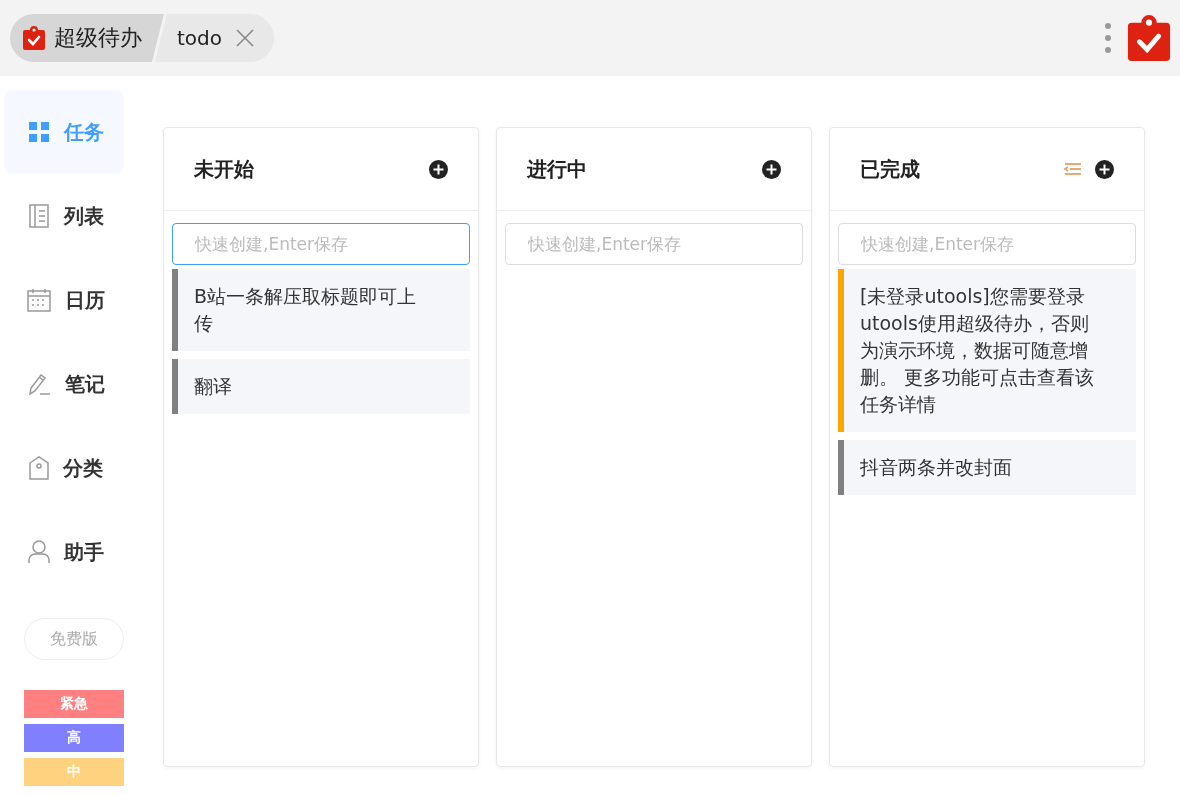  Describe the element at coordinates (64, 384) in the screenshot. I see `sidebar-item: 笔记` at that location.